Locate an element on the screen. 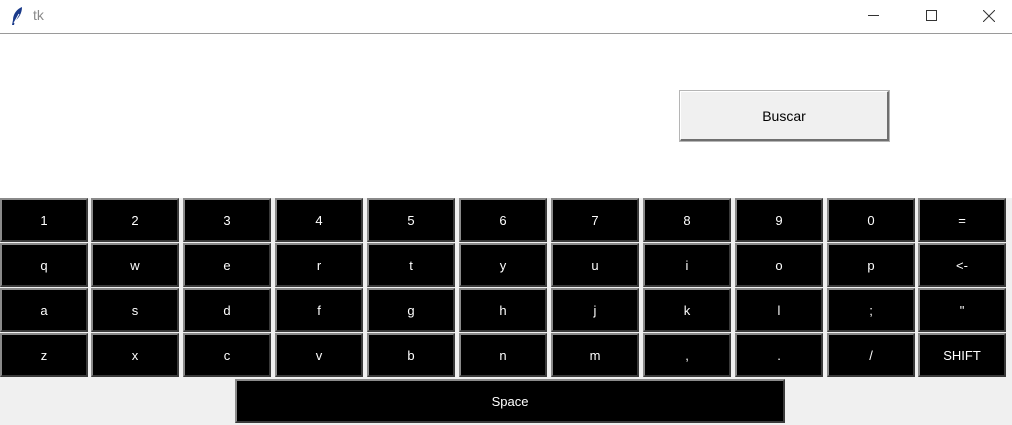 This screenshot has height=425, width=1012. key: p is located at coordinates (871, 265).